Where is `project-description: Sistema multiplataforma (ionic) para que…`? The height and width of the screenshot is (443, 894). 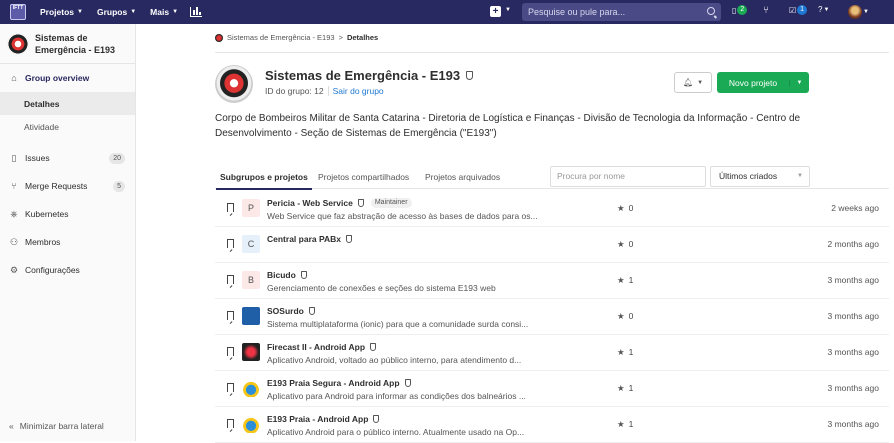 project-description: Sistema multiplataforma (ionic) para que… is located at coordinates (398, 324).